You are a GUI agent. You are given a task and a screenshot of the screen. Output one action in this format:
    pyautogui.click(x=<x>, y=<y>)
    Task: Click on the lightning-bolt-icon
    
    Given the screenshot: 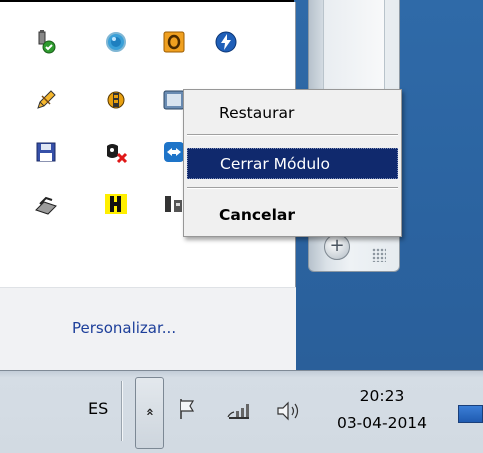 What is the action you would take?
    pyautogui.click(x=226, y=42)
    